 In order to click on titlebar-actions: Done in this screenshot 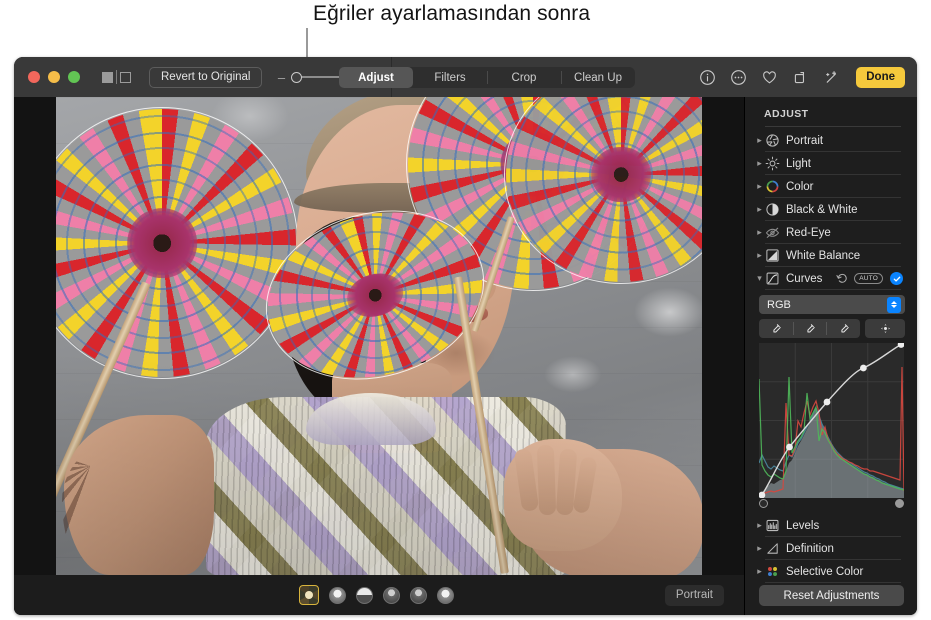, I will do `click(802, 77)`.